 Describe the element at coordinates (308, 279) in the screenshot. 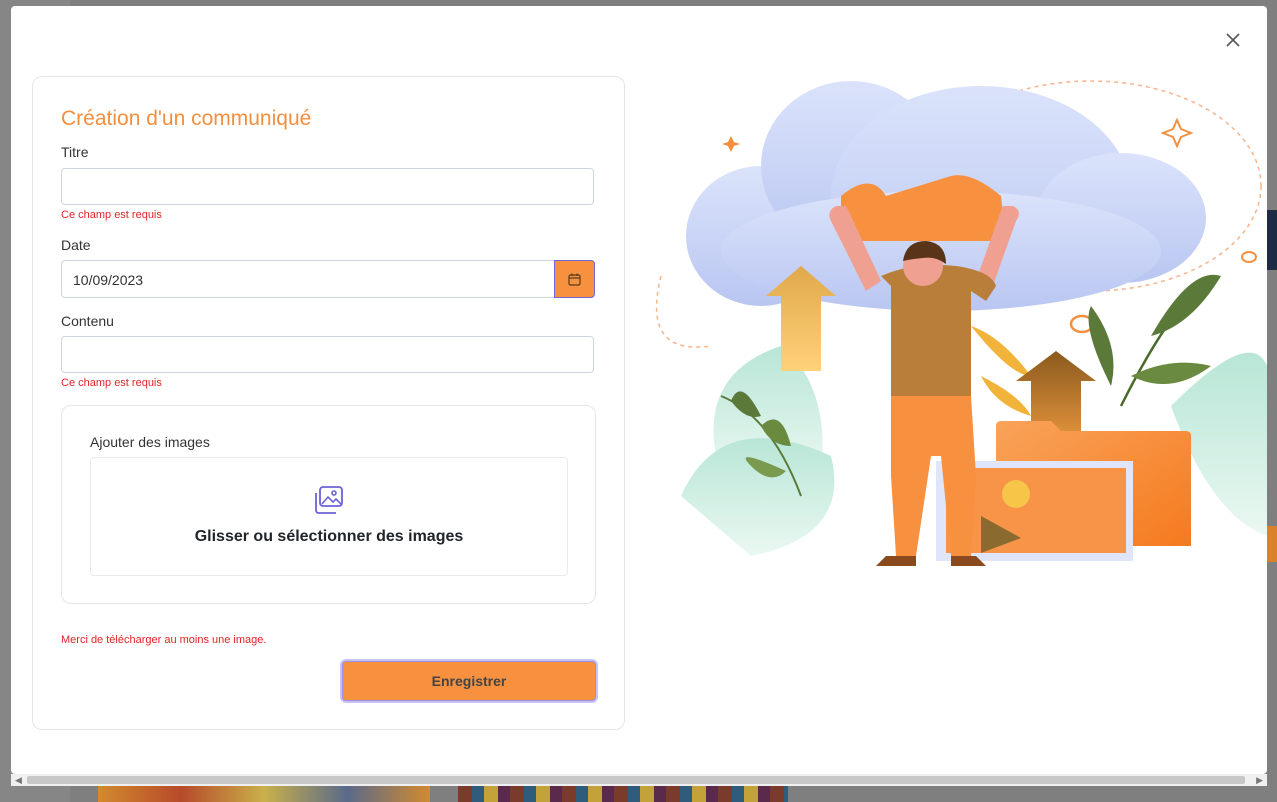

I see `date-input: 10/09/2023` at that location.